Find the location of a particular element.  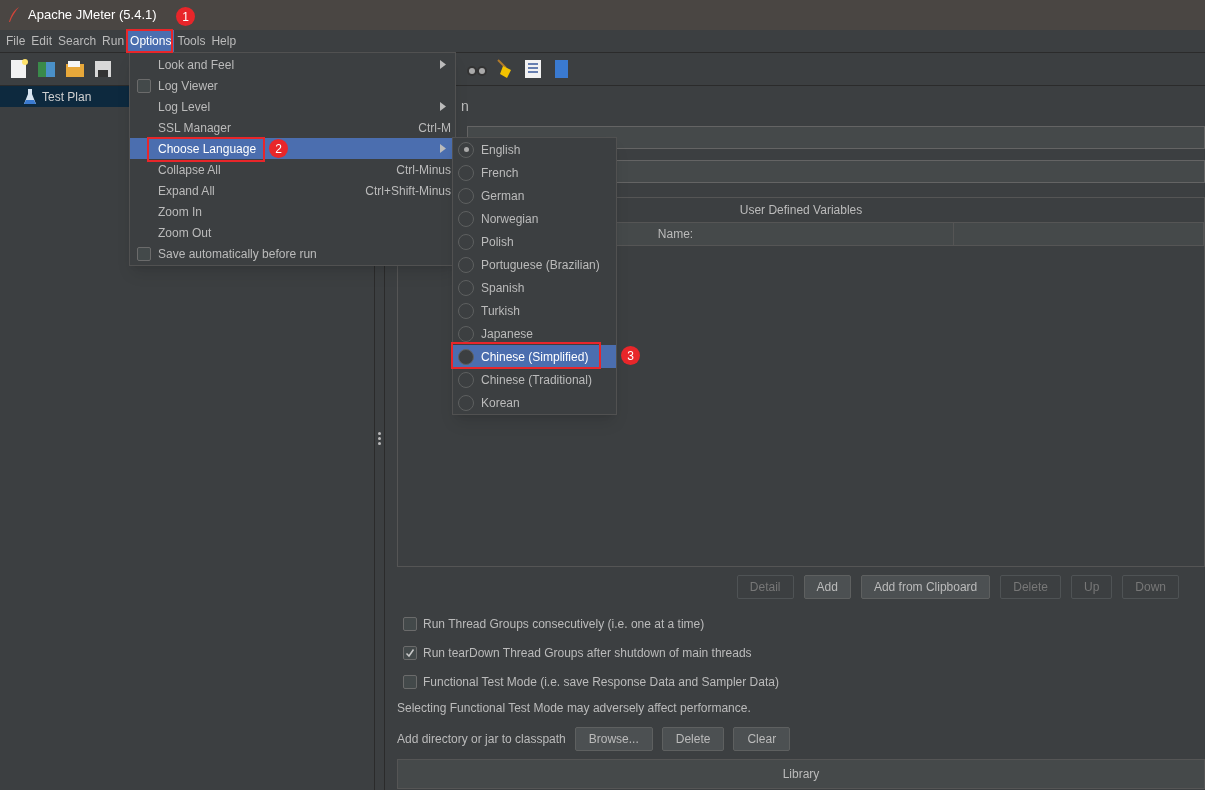

language-option: Spanish is located at coordinates (534, 287).